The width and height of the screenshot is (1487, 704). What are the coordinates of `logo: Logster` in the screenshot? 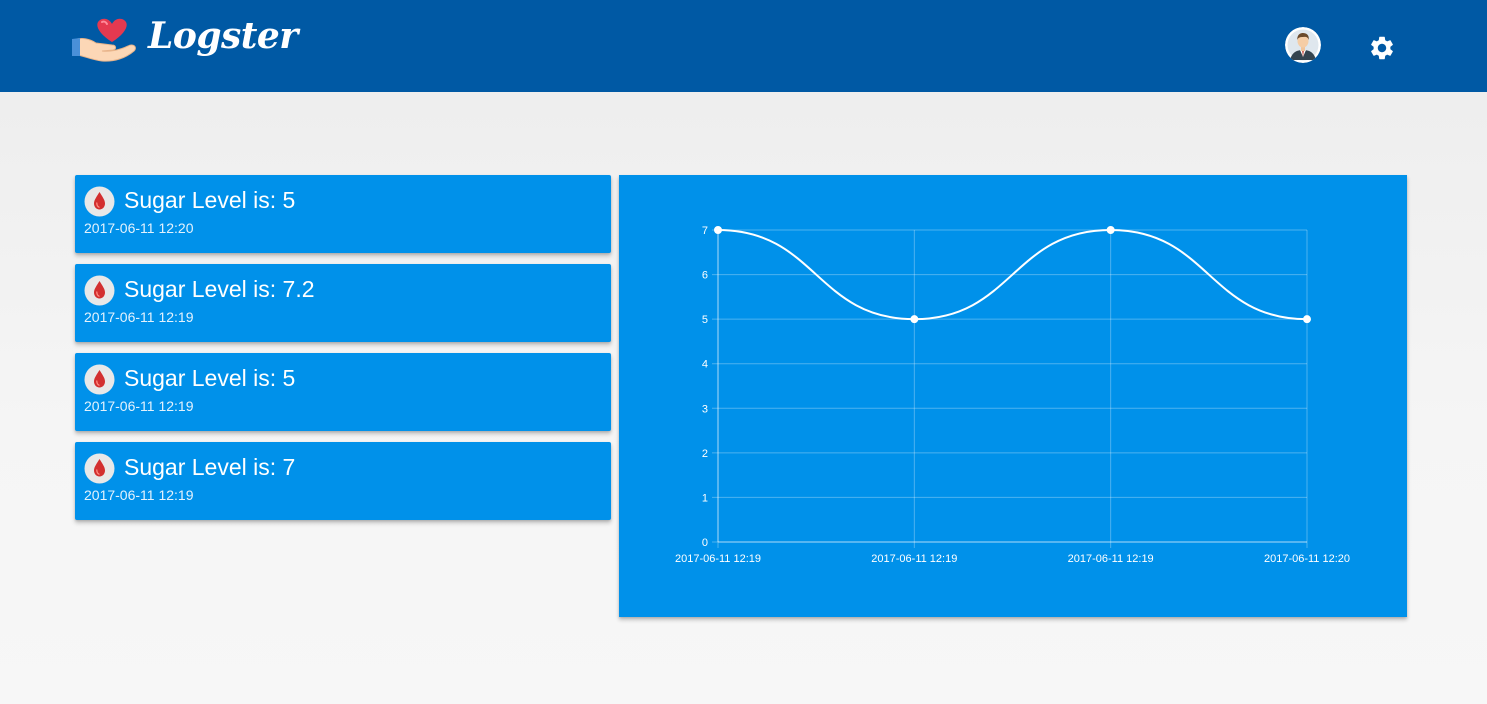 It's located at (185, 40).